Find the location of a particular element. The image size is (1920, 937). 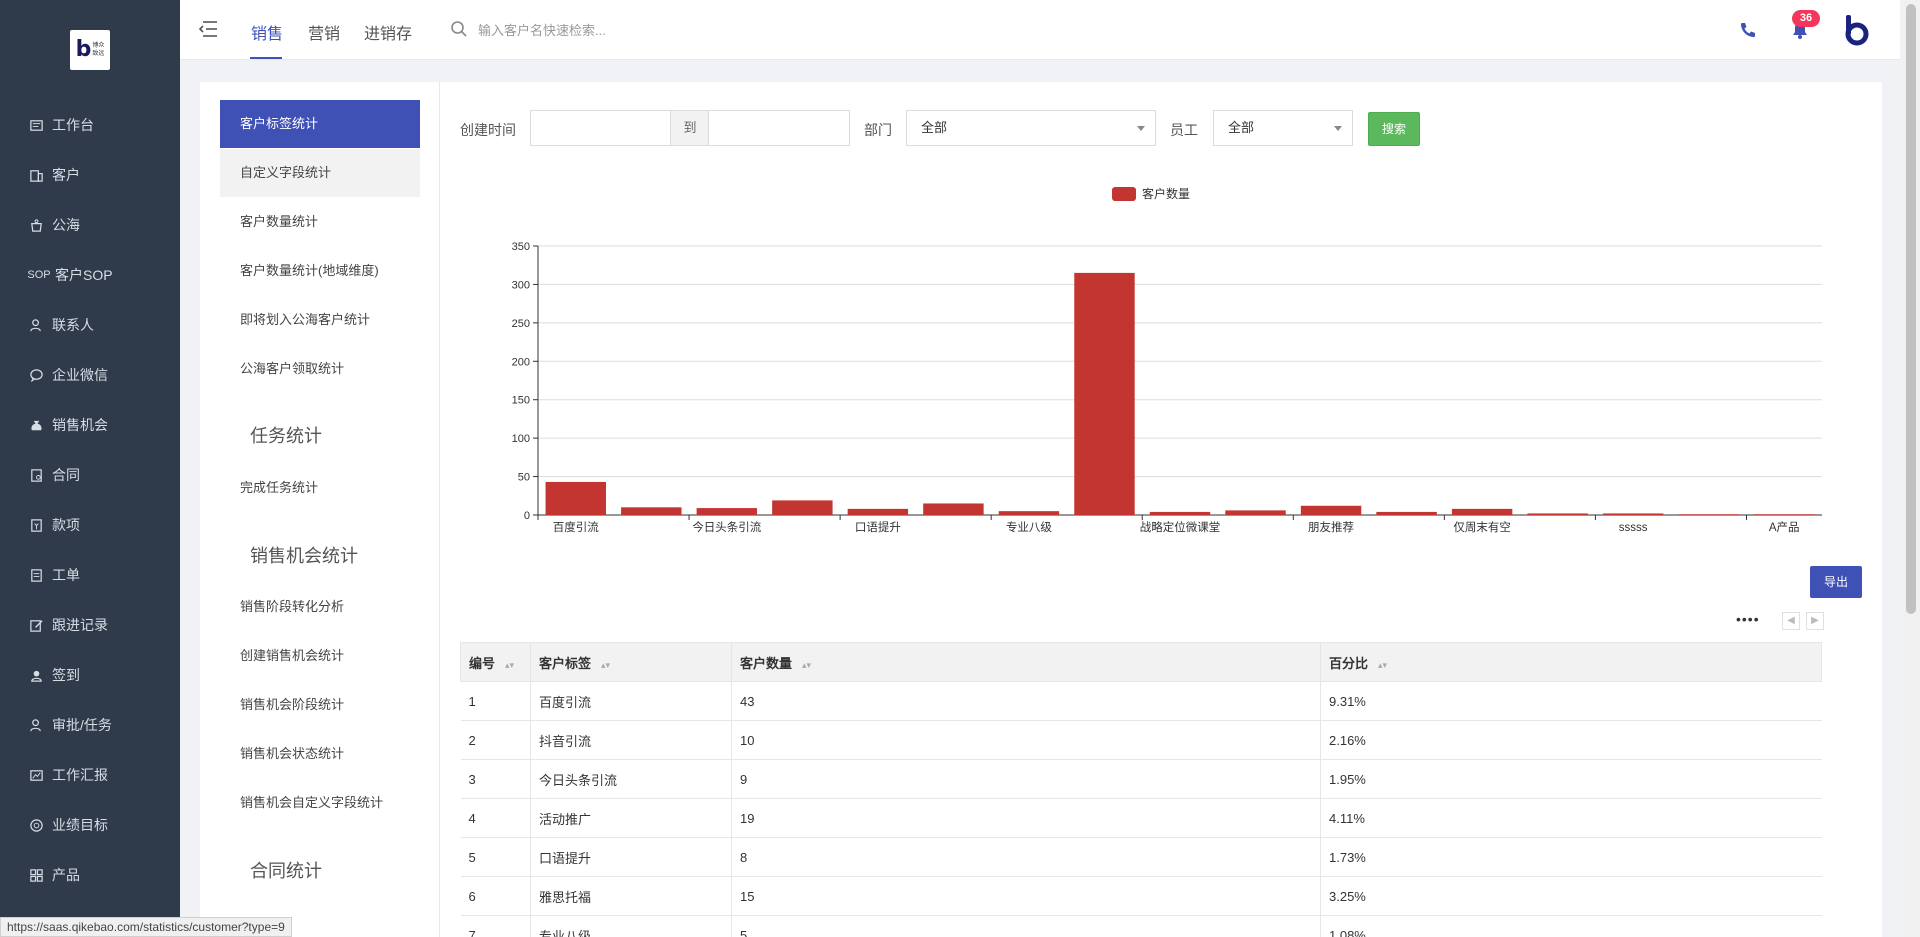

cell-id: 5 is located at coordinates (495, 857).